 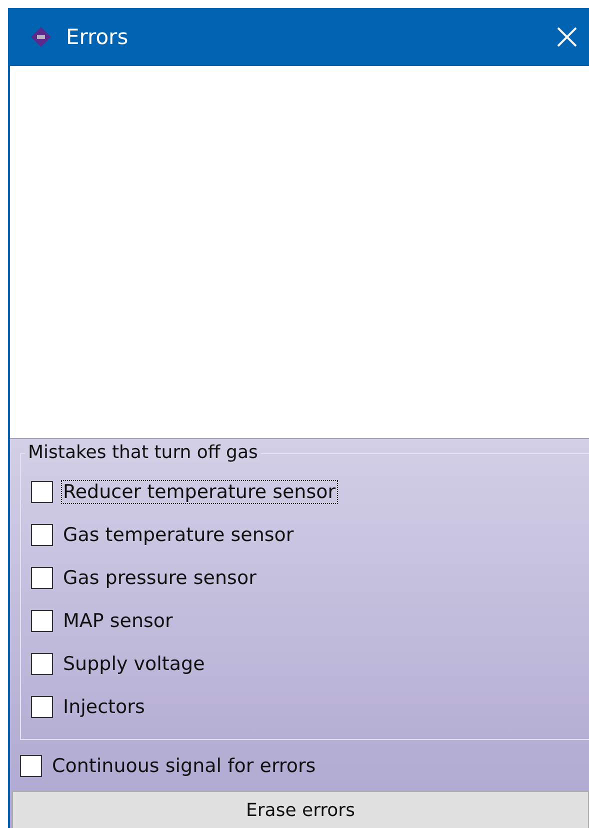 I want to click on checkbox-label: MAP sensor, so click(x=118, y=620).